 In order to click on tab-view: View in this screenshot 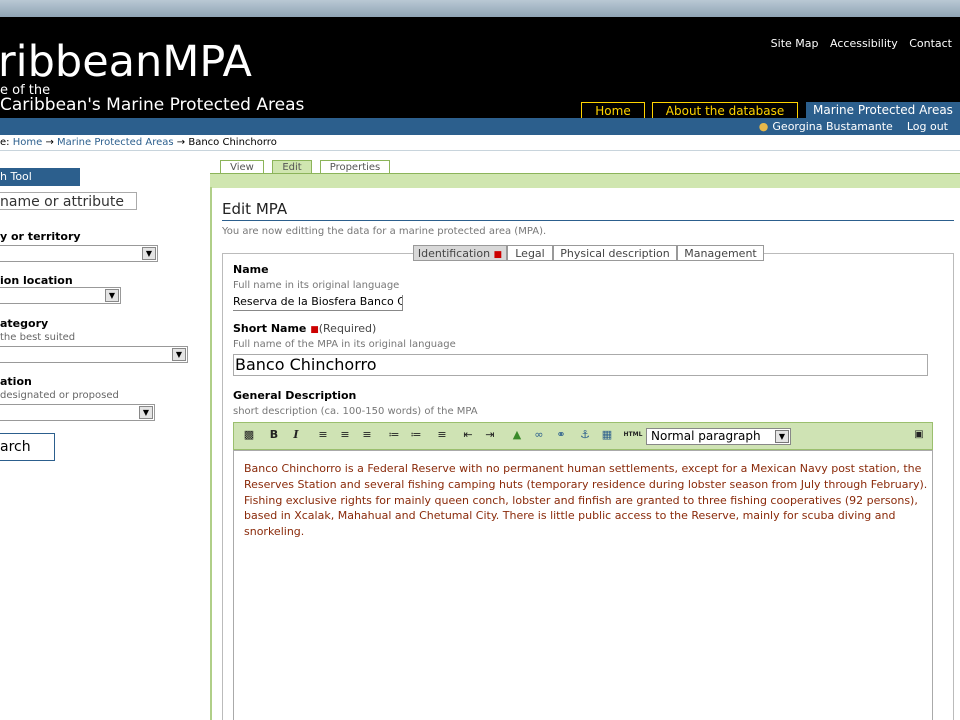, I will do `click(242, 167)`.